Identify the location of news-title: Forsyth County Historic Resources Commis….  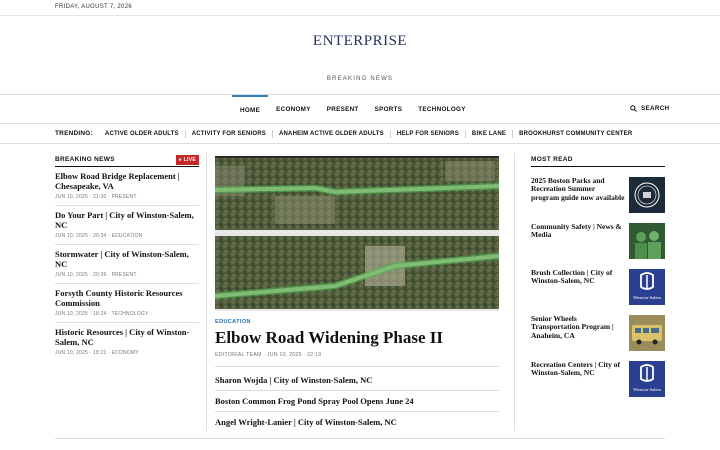
(127, 298).